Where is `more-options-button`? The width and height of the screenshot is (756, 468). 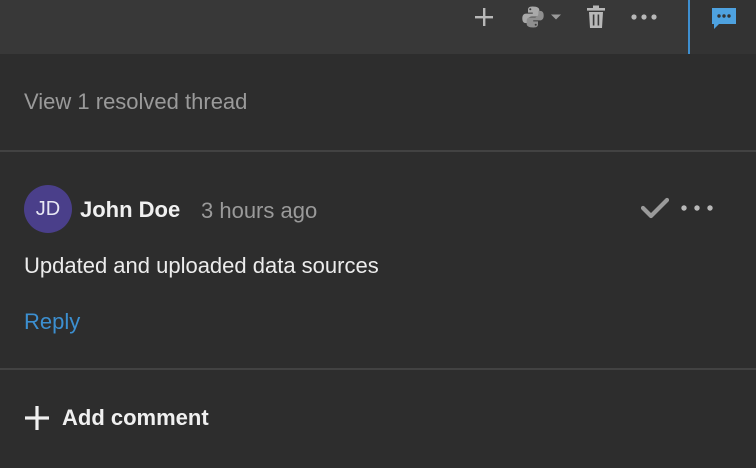
more-options-button is located at coordinates (644, 17).